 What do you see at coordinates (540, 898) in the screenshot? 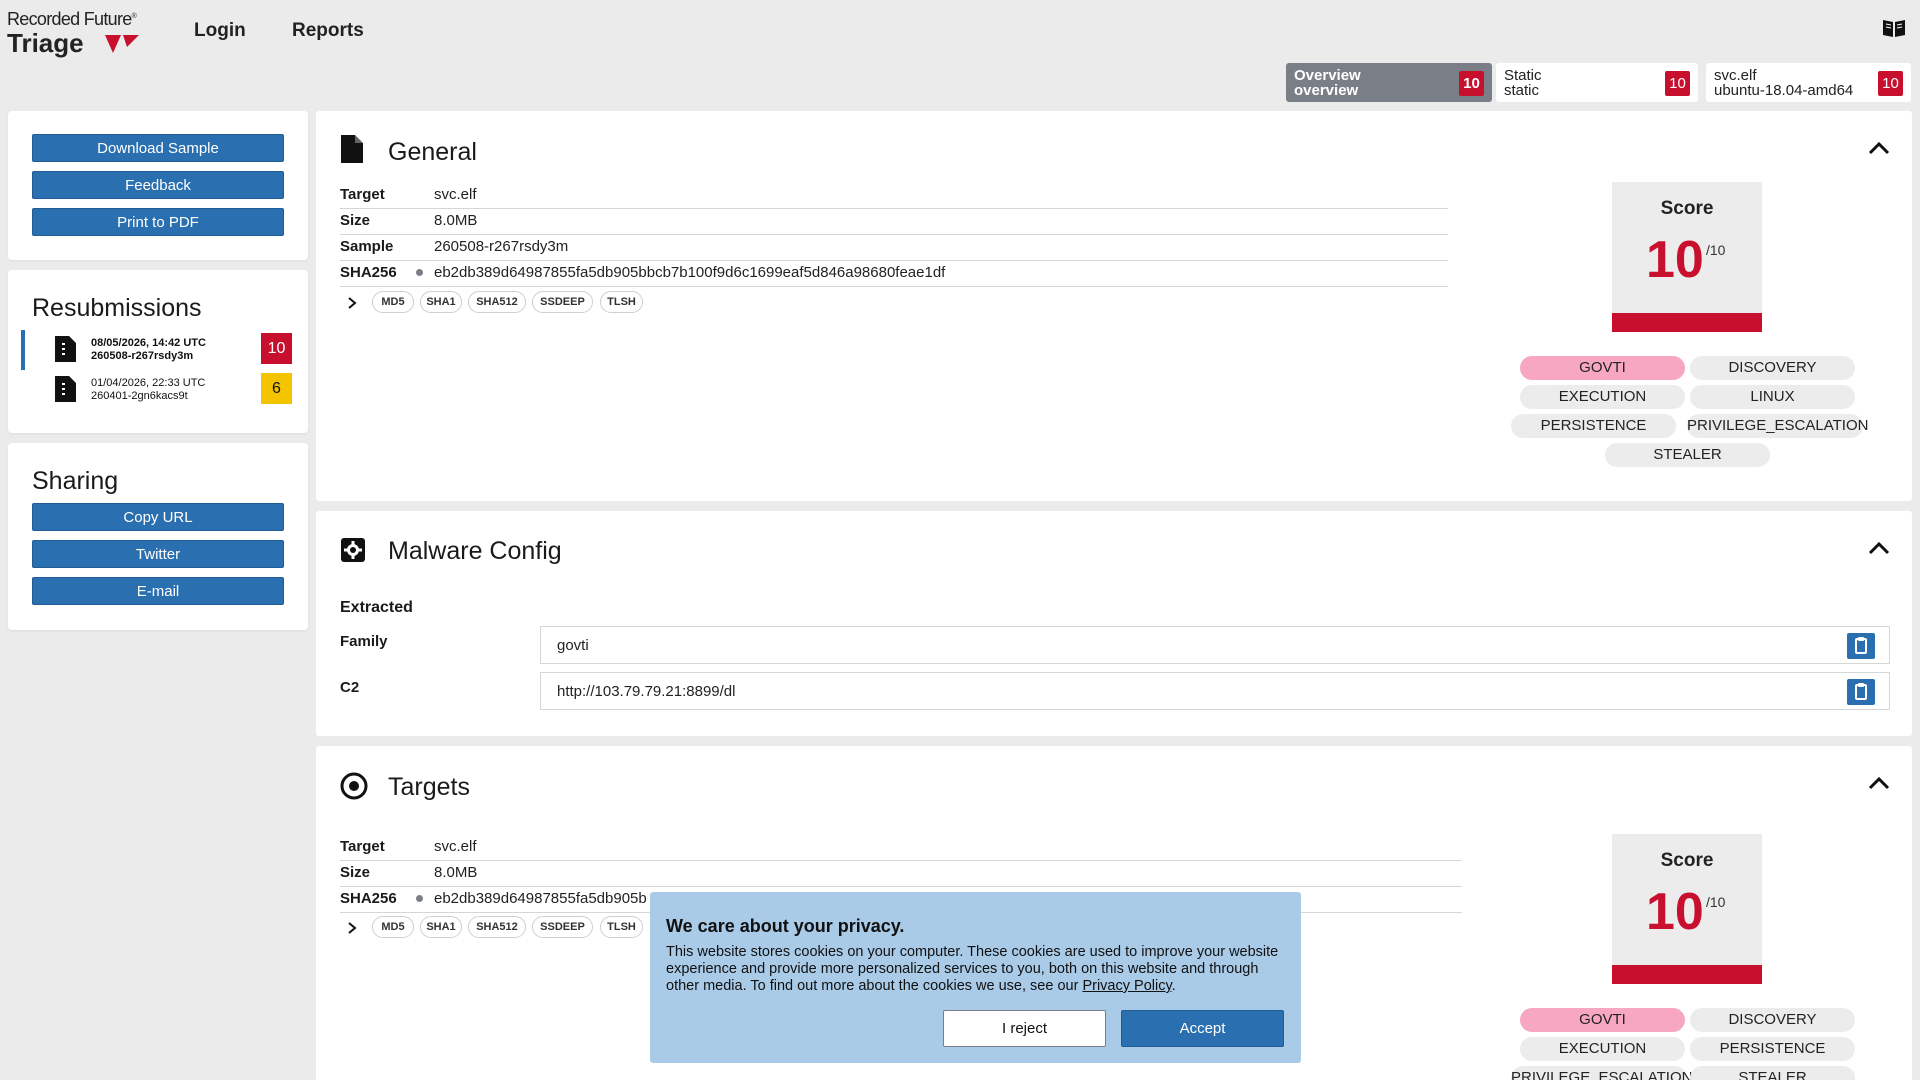
I see `sha256-value: eb2db389d64987855fa5db905b` at bounding box center [540, 898].